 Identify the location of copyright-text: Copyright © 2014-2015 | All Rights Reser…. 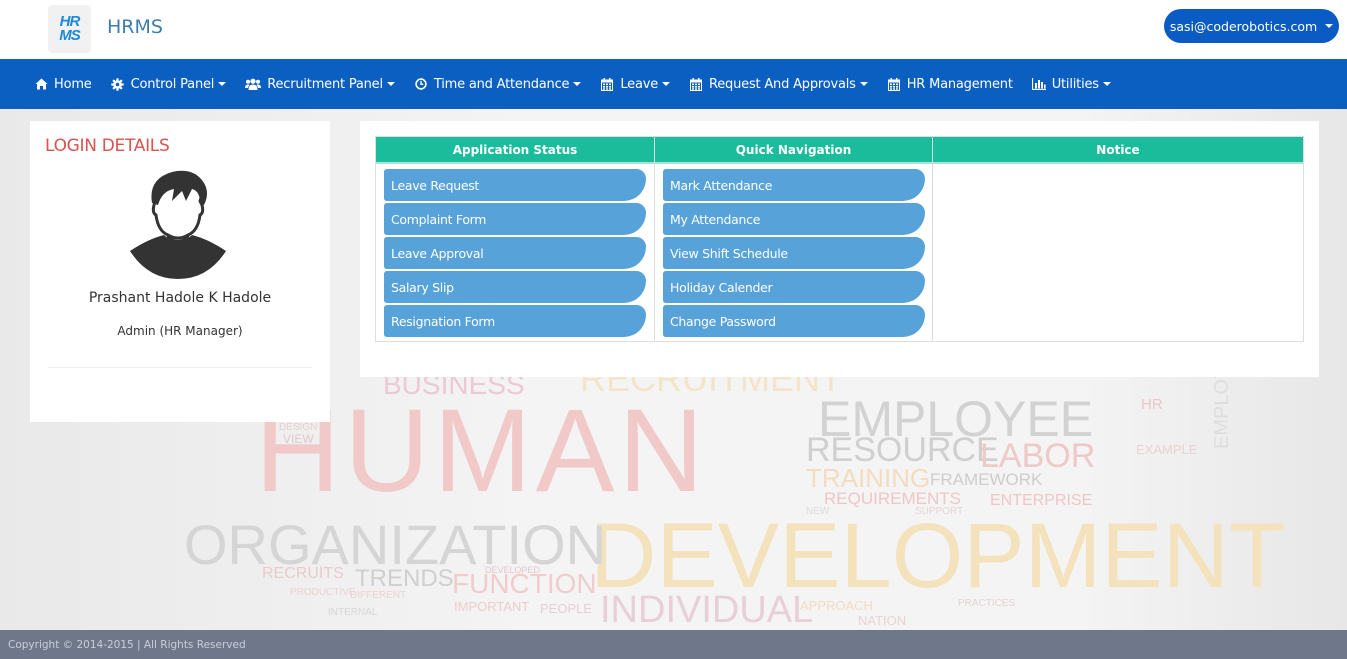
(127, 644).